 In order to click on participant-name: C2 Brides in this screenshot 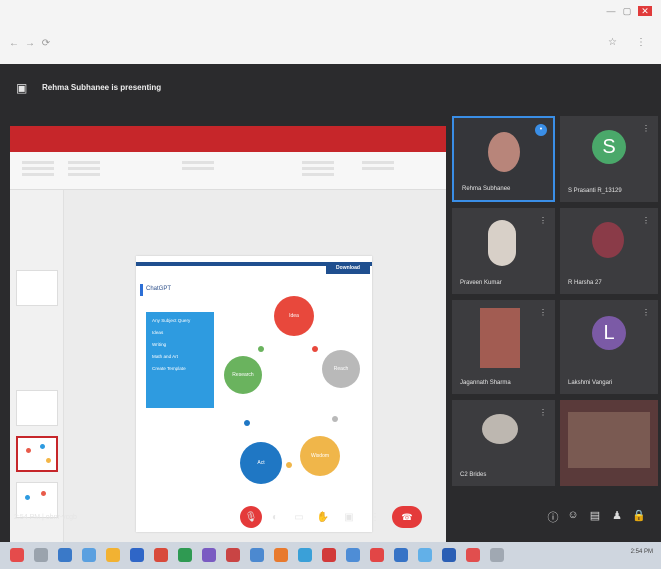, I will do `click(473, 475)`.